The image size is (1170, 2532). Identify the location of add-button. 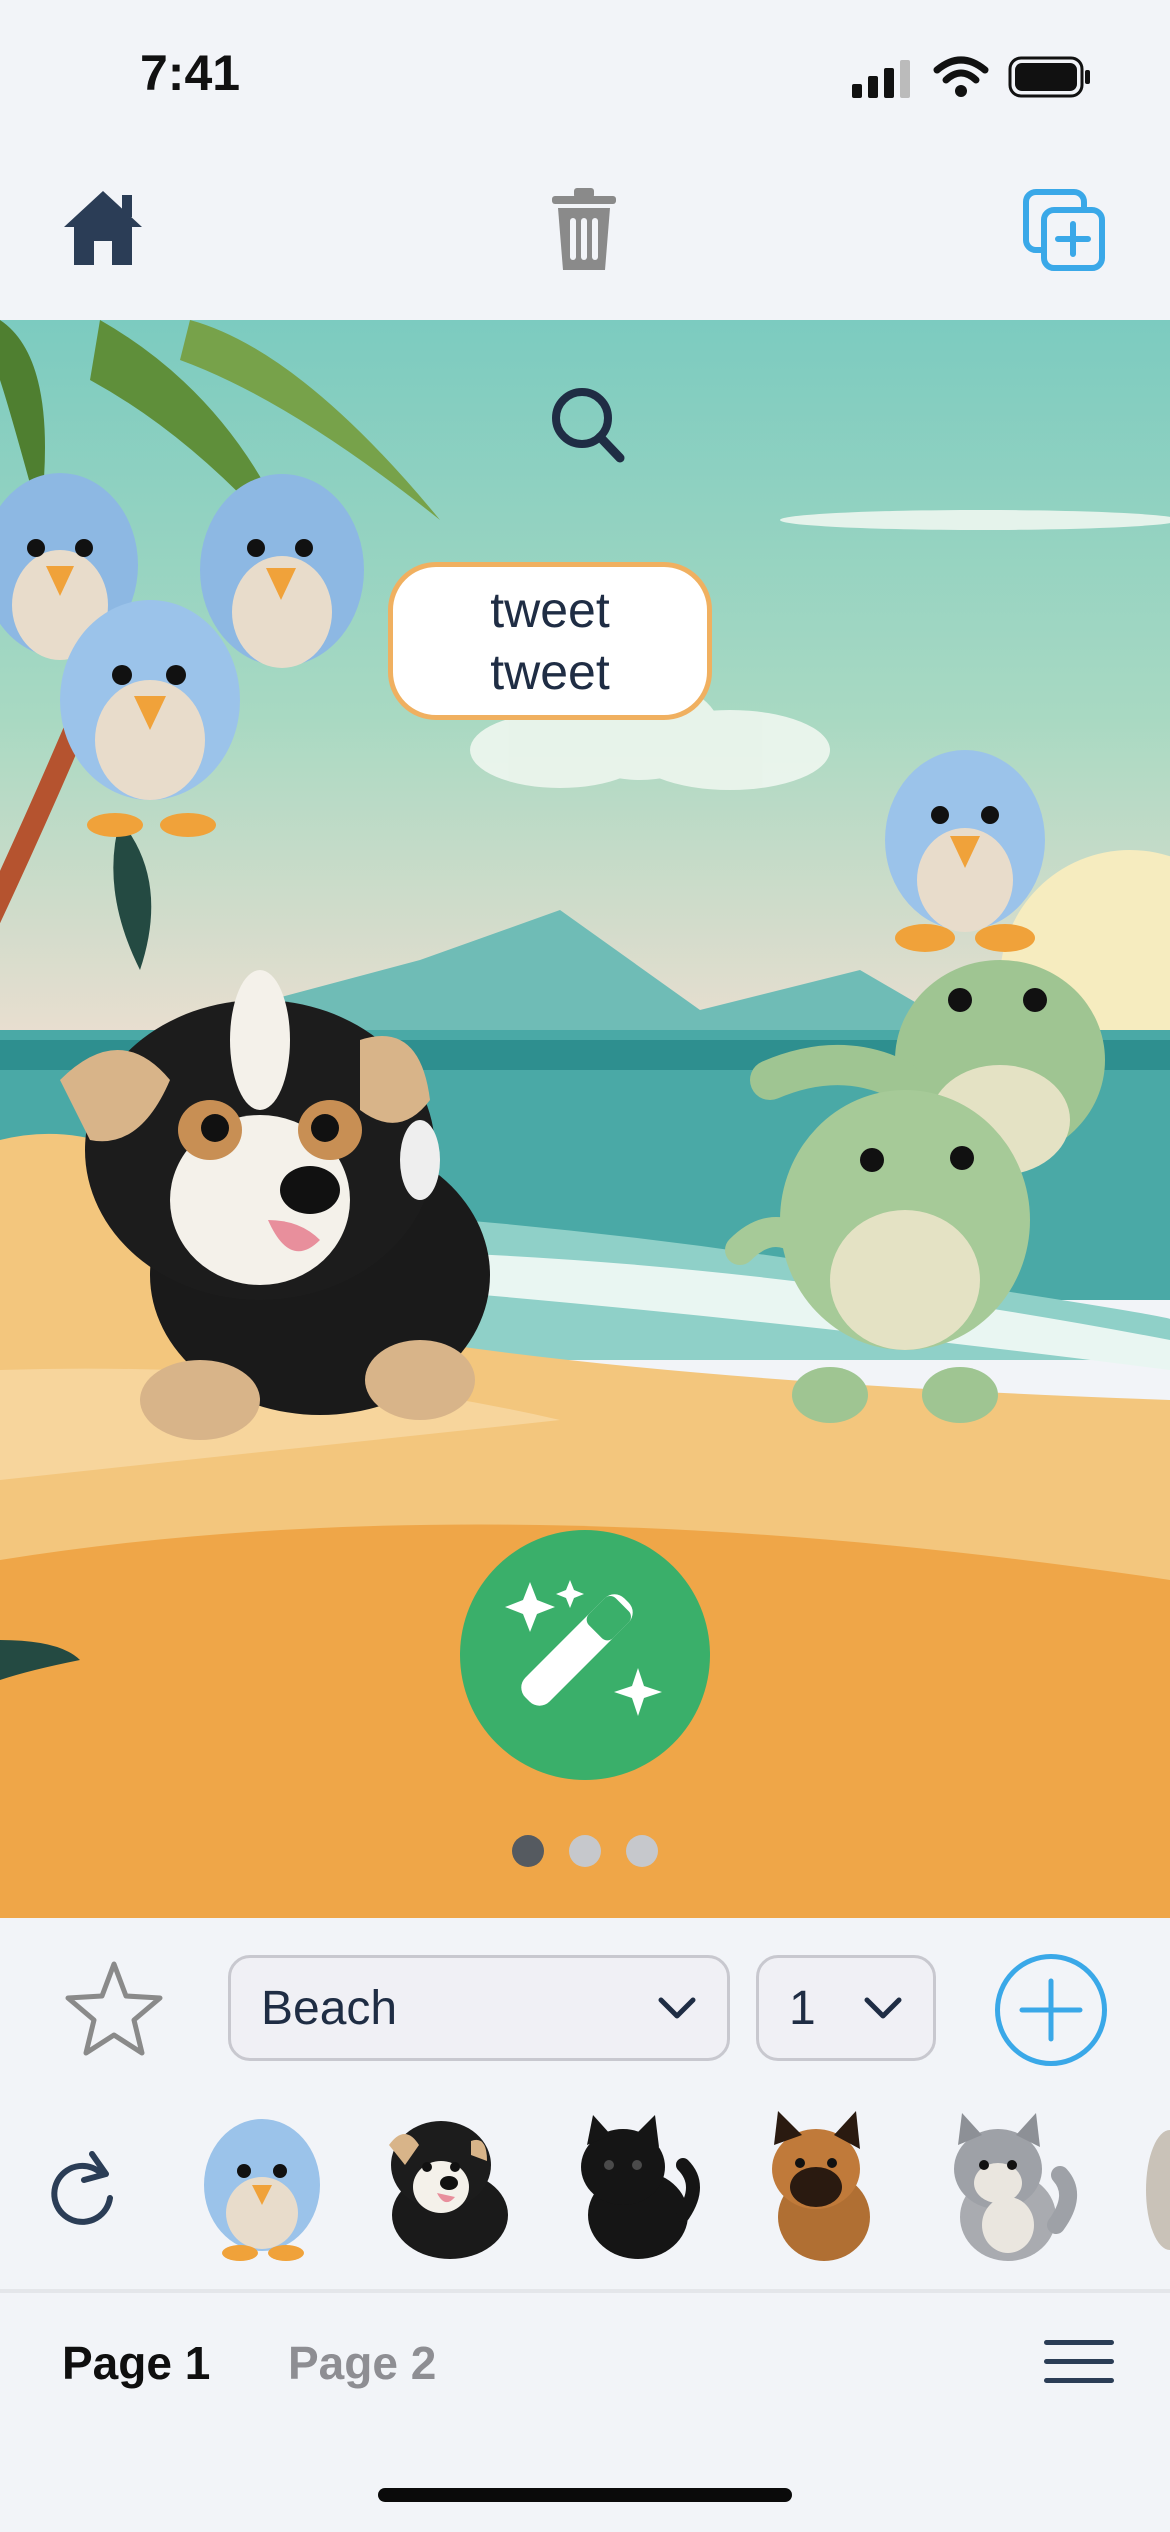
(1051, 2010).